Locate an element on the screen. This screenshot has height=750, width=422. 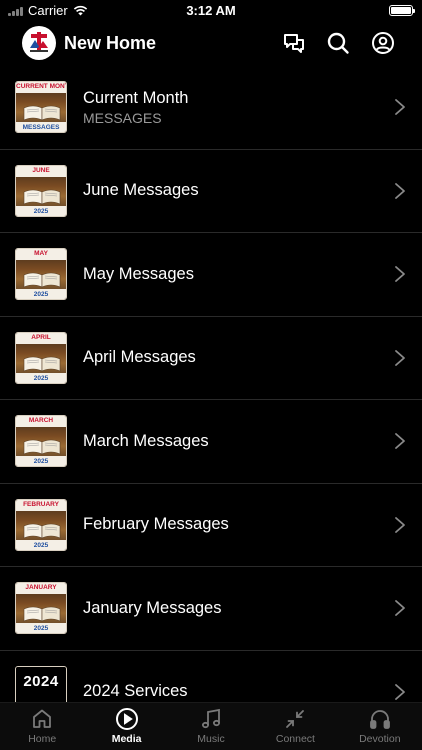
item-text: Current Month MESSAGES is located at coordinates (135, 107).